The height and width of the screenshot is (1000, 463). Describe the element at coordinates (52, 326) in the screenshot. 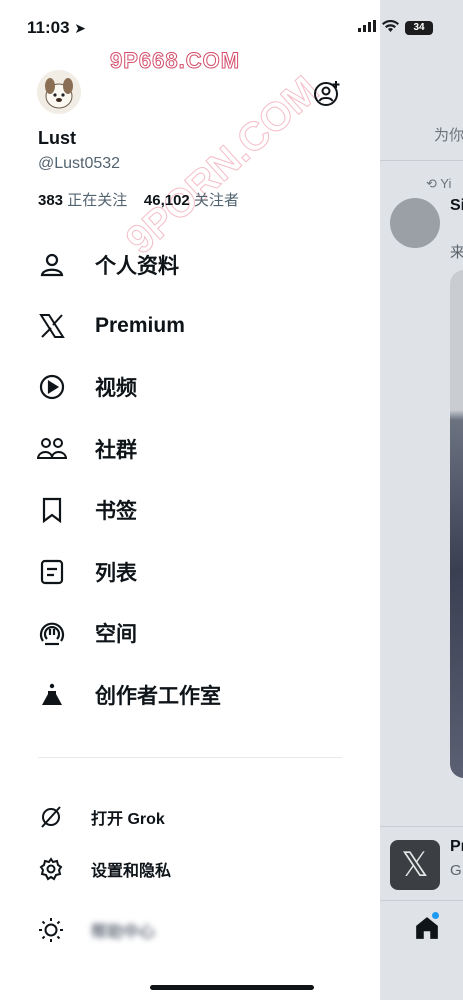

I see `x-logo-icon` at that location.